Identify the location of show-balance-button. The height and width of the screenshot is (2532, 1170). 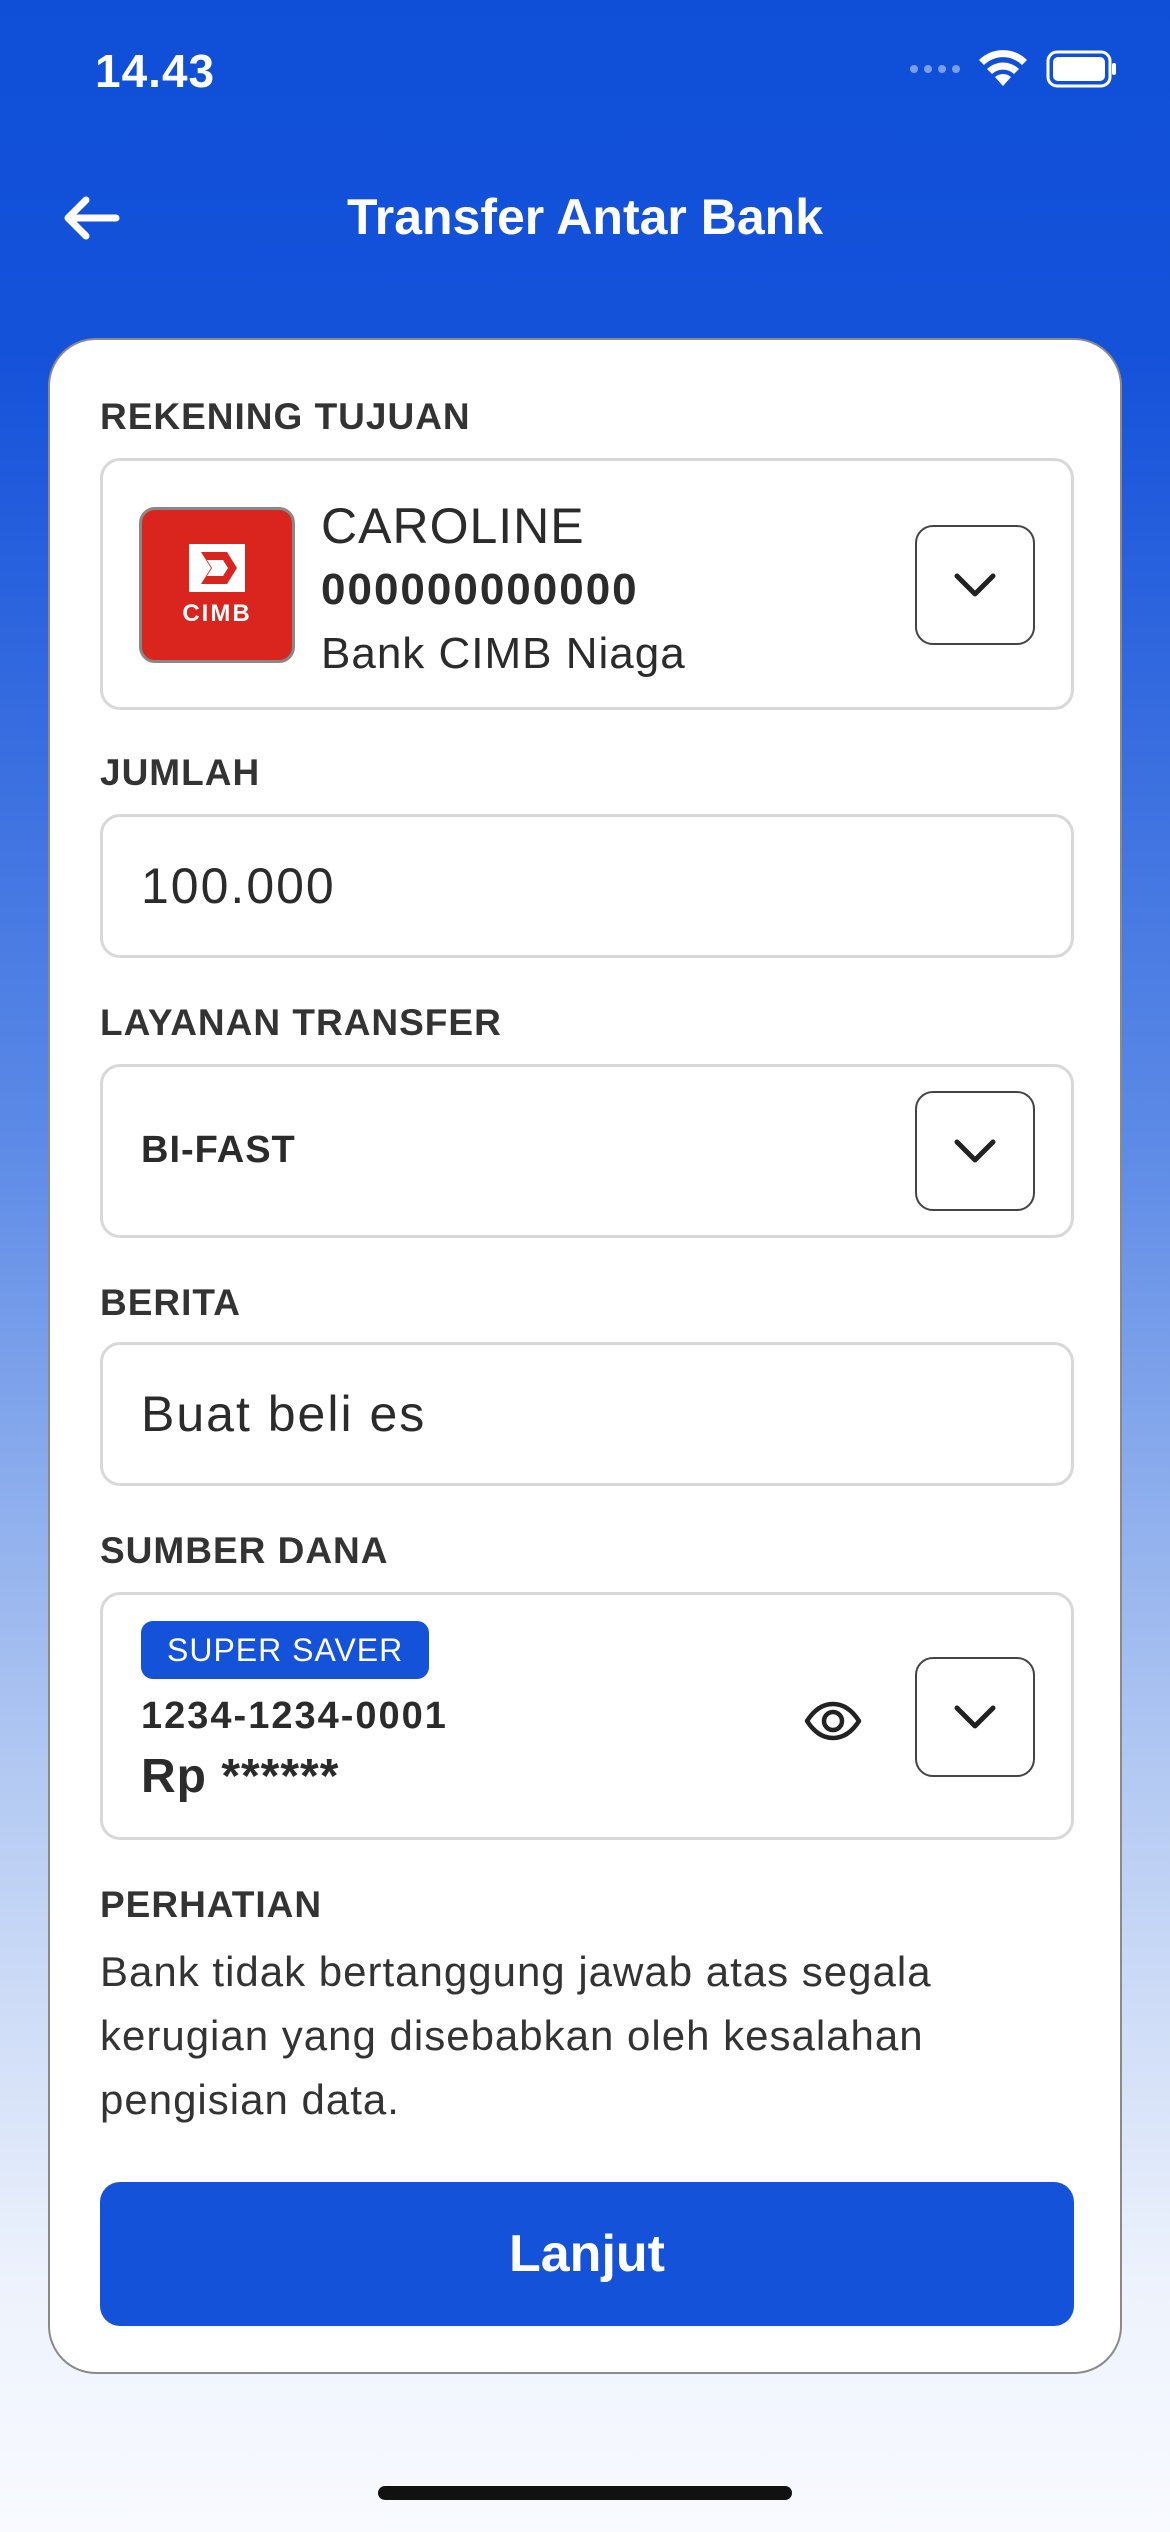
(833, 1721).